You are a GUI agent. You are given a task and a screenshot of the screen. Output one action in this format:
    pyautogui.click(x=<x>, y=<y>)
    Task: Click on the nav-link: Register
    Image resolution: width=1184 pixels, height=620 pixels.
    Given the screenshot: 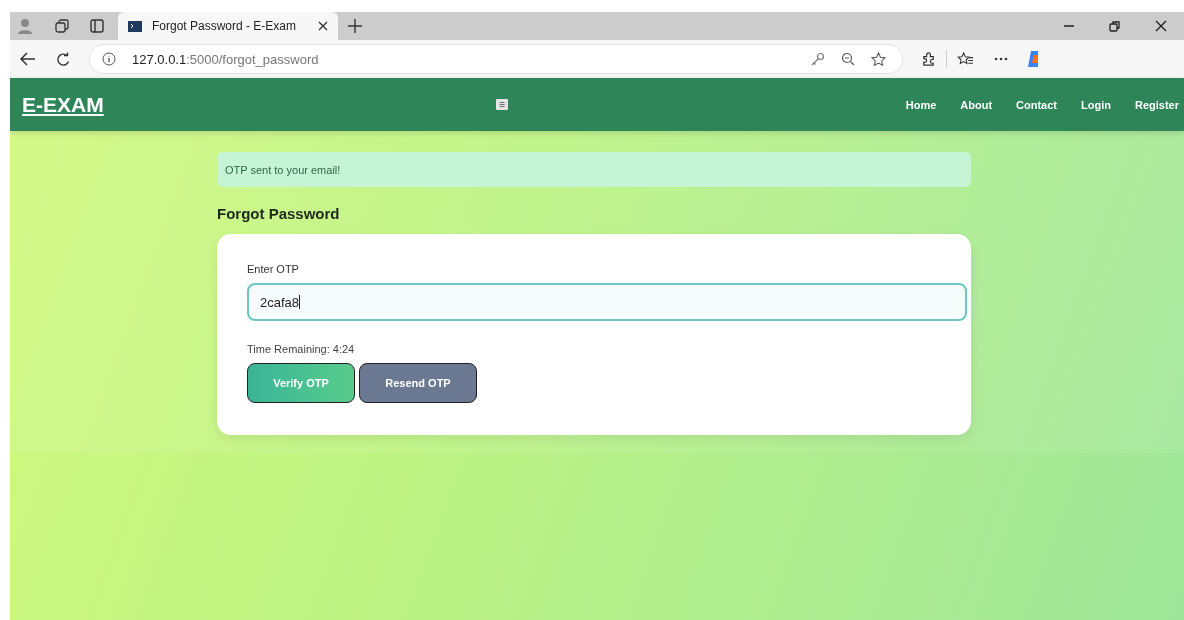 What is the action you would take?
    pyautogui.click(x=1156, y=104)
    